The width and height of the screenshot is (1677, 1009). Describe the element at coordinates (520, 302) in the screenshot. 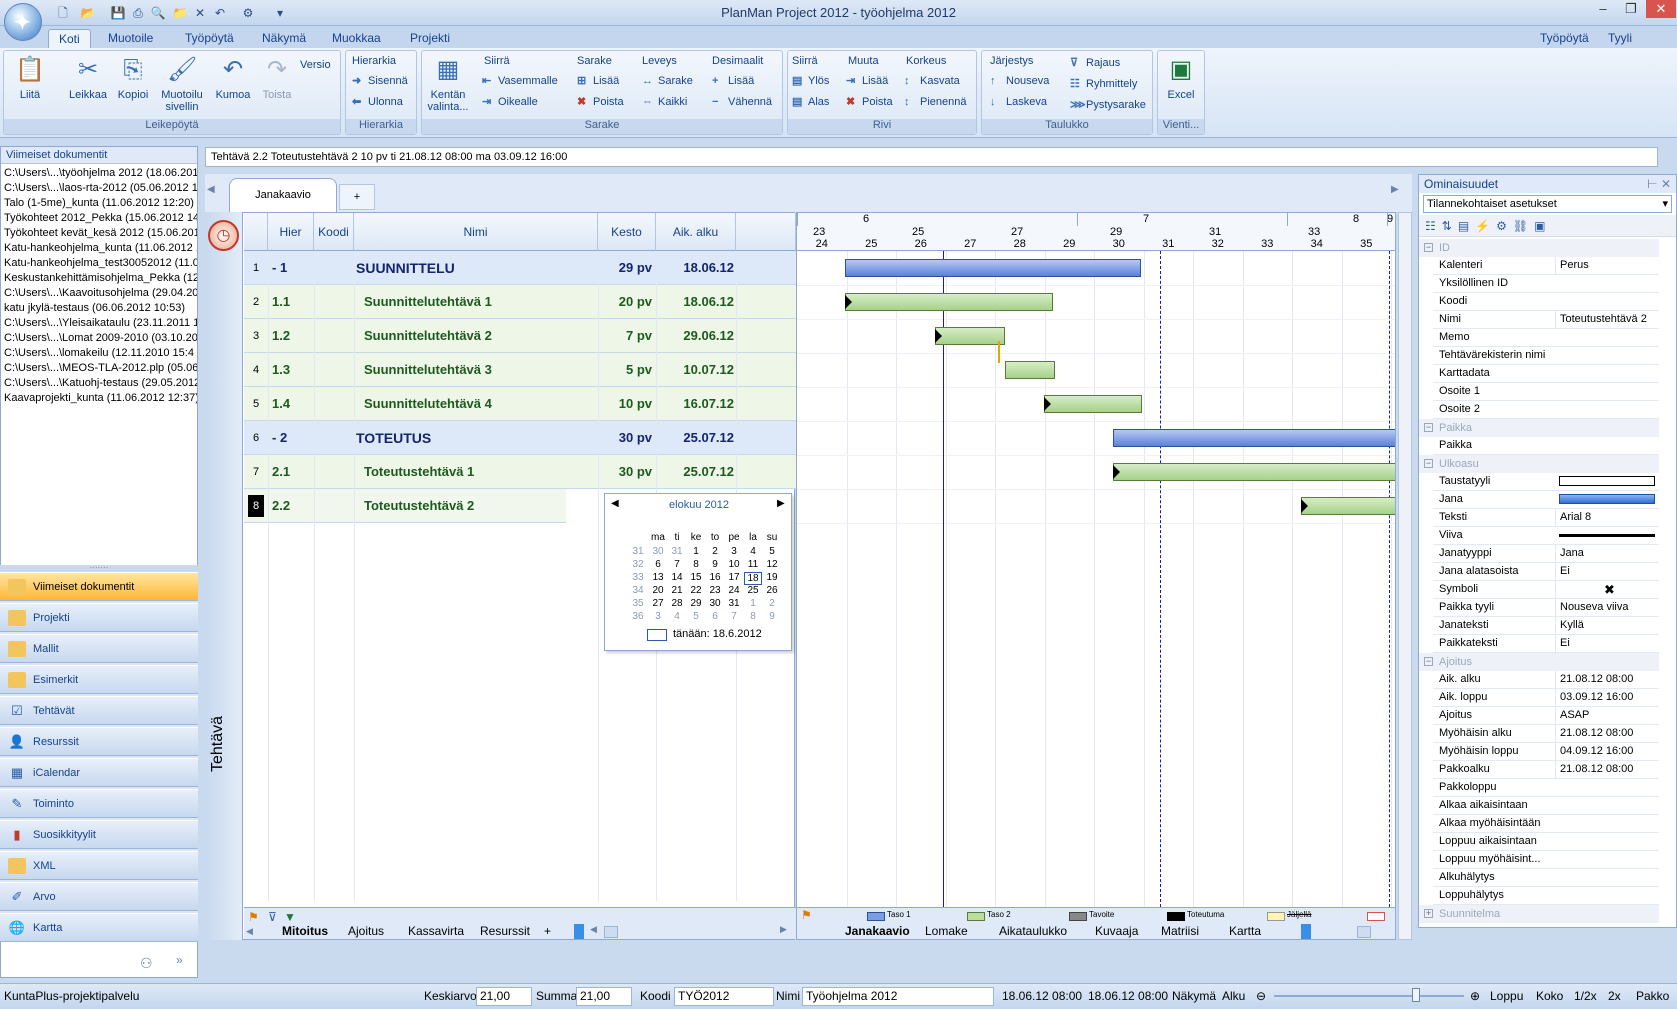

I see `table-row: 2 1.1 Suunnittelutehtävä 1 20 pv 18.06.12` at that location.